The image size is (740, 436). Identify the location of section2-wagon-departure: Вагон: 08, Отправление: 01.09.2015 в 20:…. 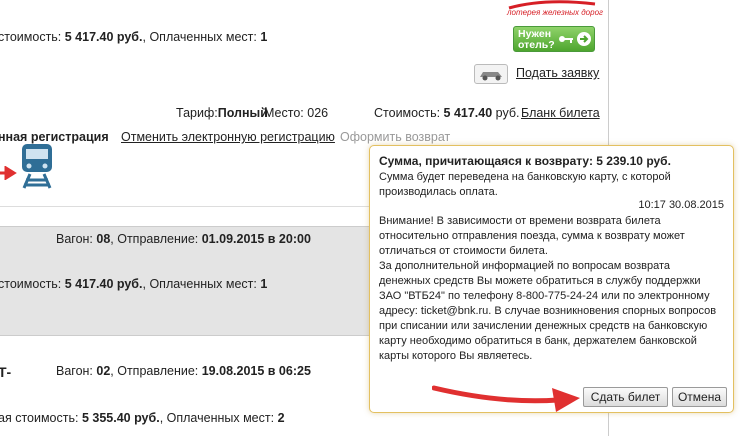
(183, 239).